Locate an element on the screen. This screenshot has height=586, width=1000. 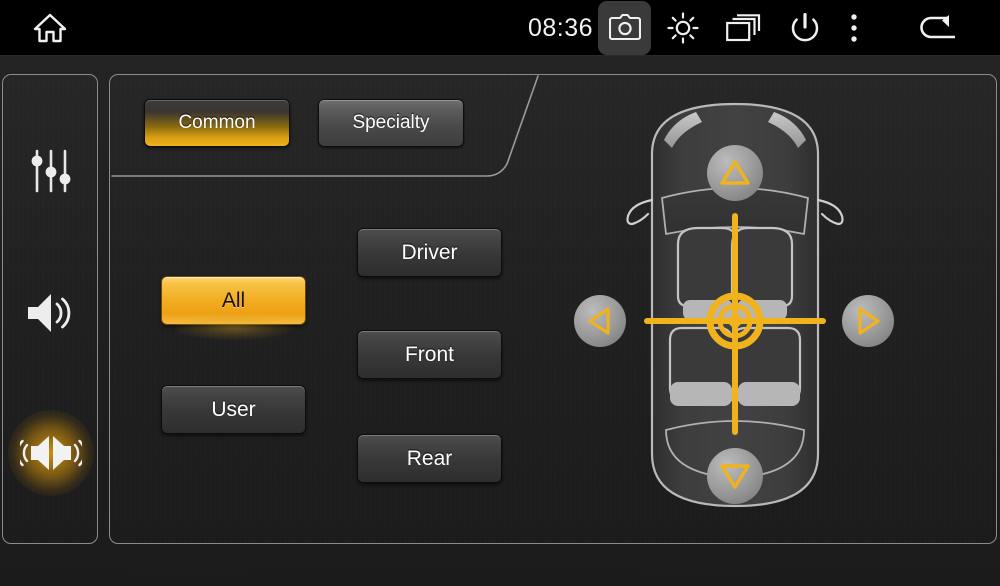
recent-apps-icon is located at coordinates (744, 28).